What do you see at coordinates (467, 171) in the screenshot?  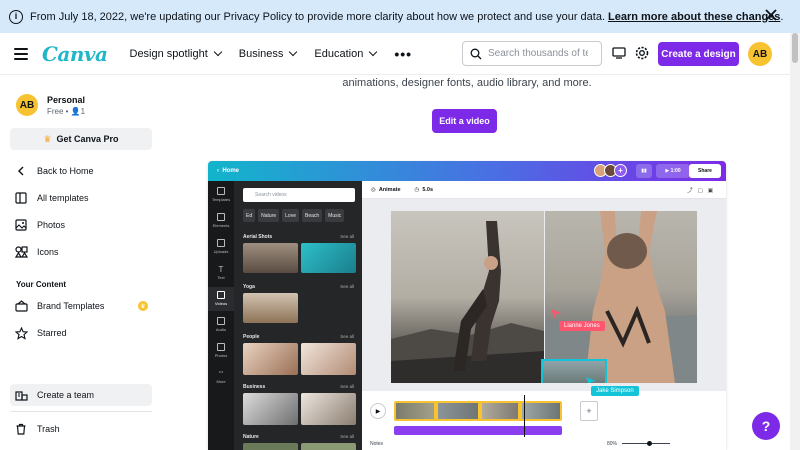 I see `editor-topbar: ‹ Home + ▮▮ ▶ 1:00 Share` at bounding box center [467, 171].